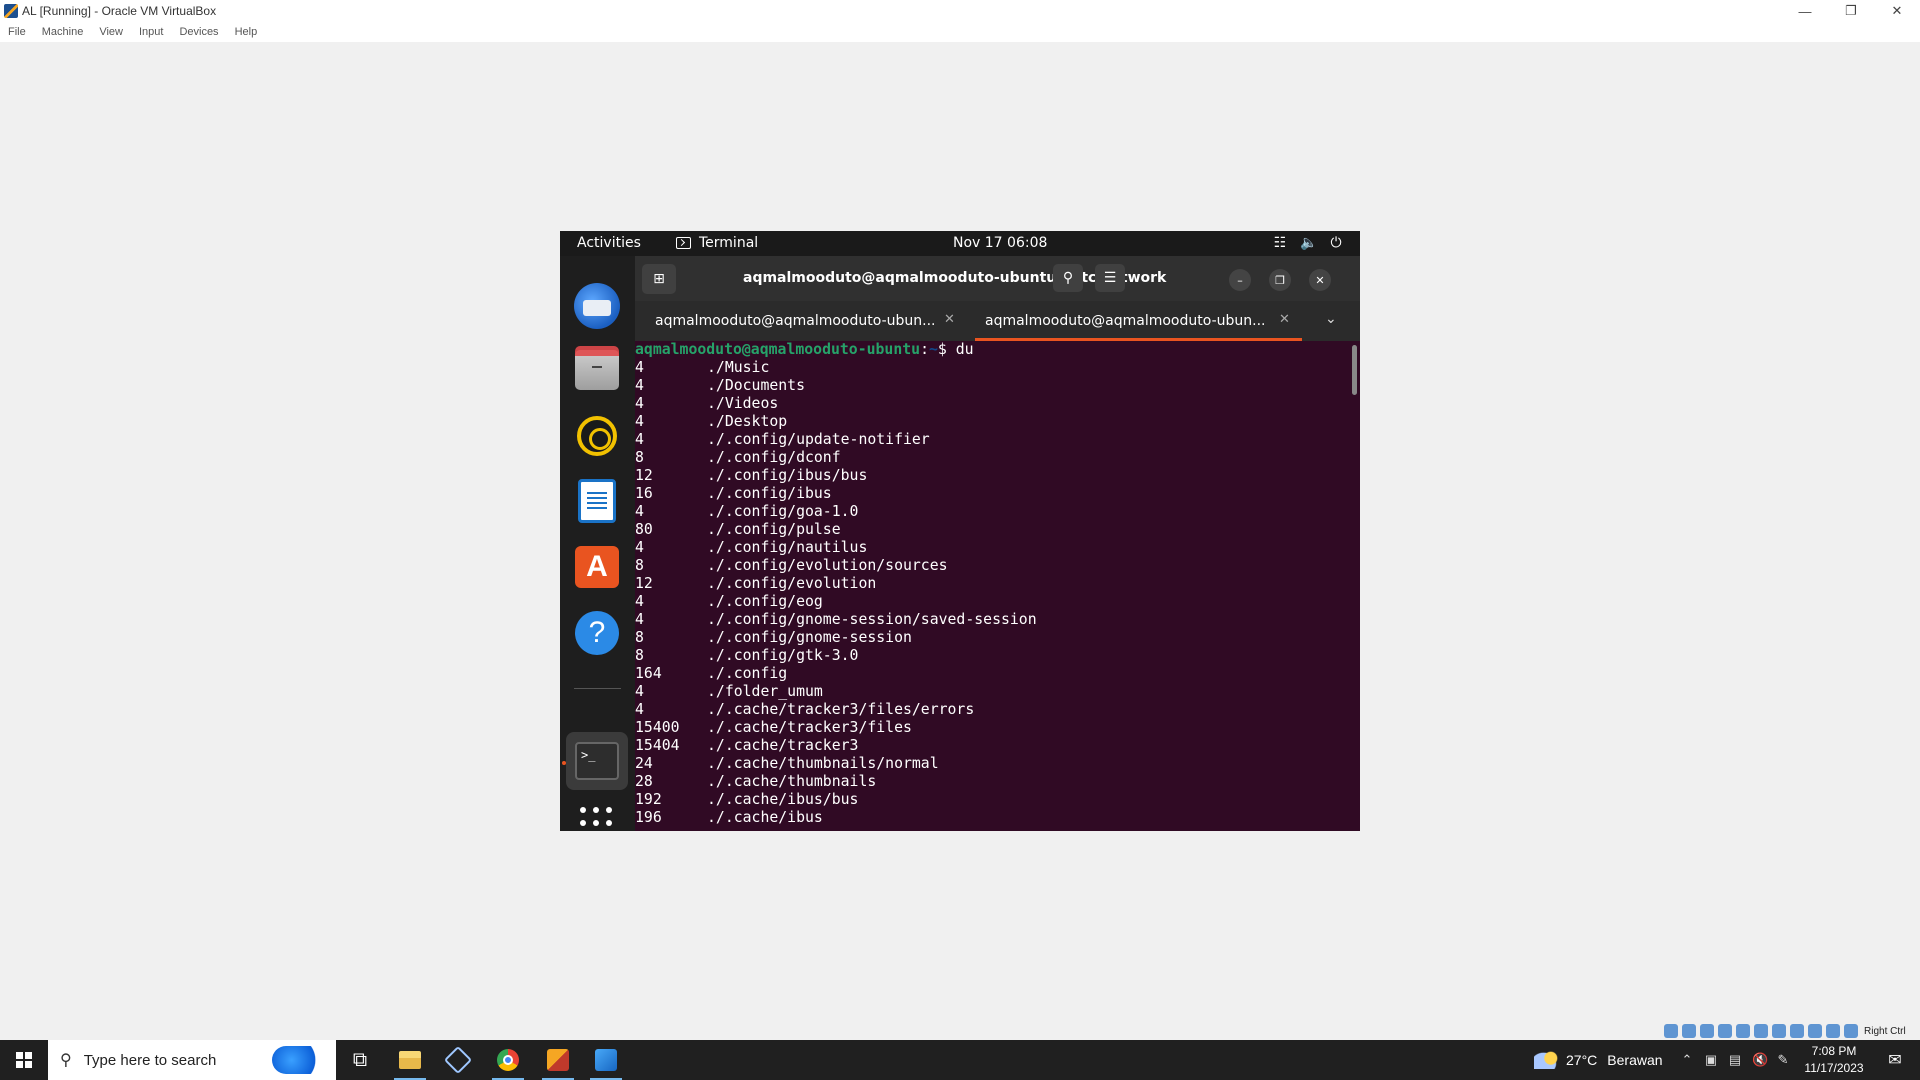 Image resolution: width=1920 pixels, height=1080 pixels. I want to click on new-tab-button: ⊞, so click(659, 279).